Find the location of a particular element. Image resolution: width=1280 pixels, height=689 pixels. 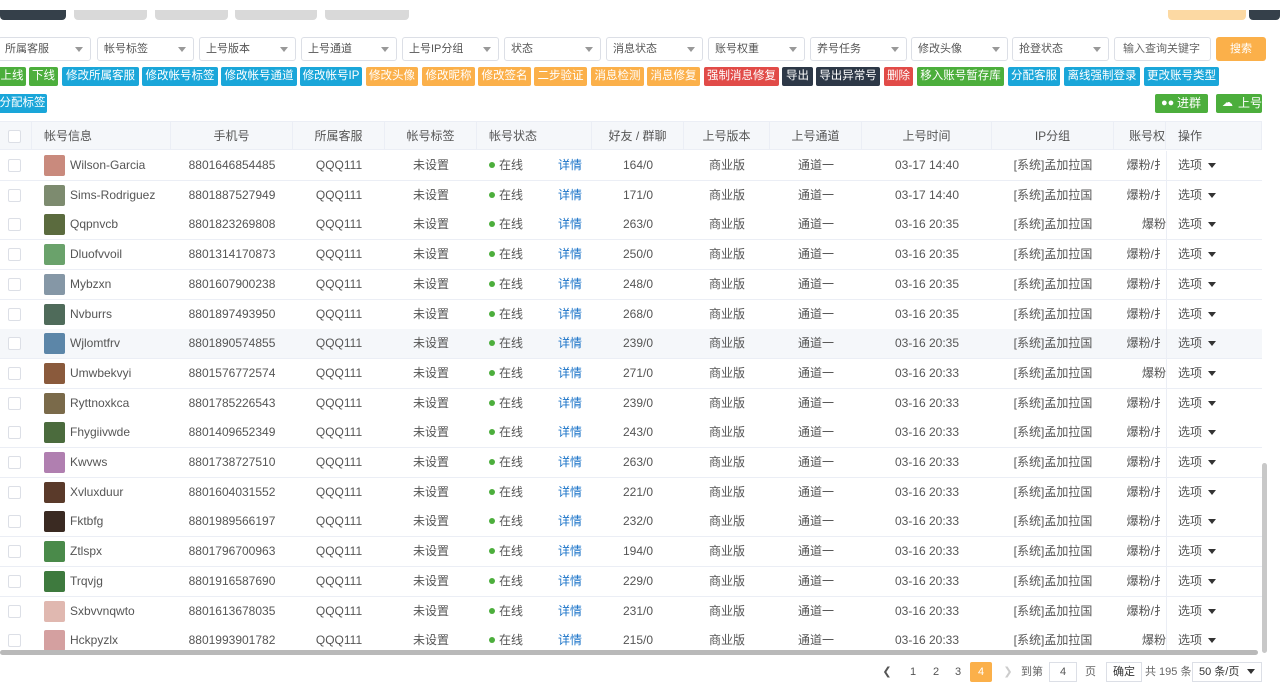

filter-task: 养号任务 is located at coordinates (858, 49).